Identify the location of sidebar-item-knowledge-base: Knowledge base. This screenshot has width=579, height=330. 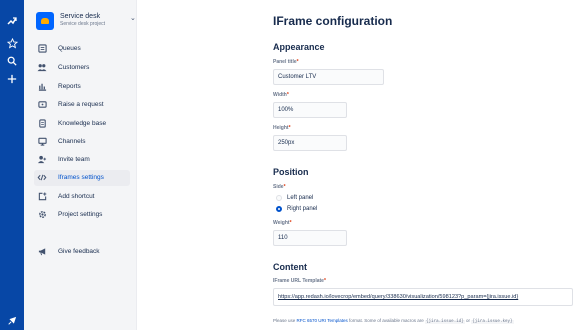
(82, 124).